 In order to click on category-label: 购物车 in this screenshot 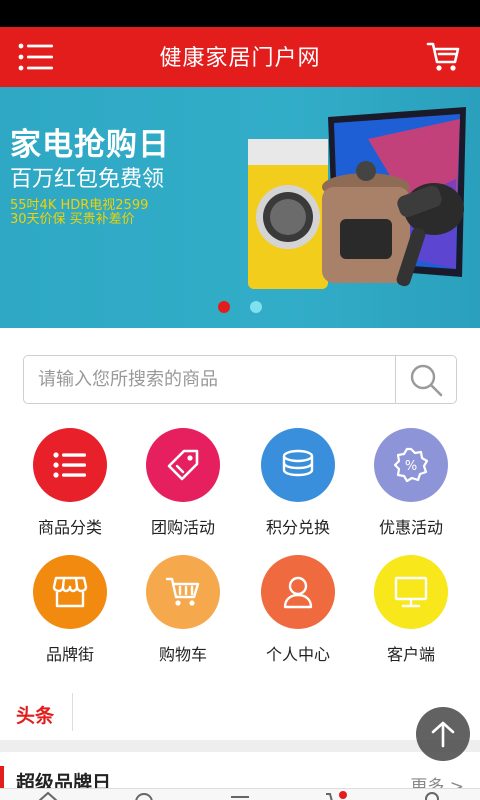, I will do `click(182, 654)`.